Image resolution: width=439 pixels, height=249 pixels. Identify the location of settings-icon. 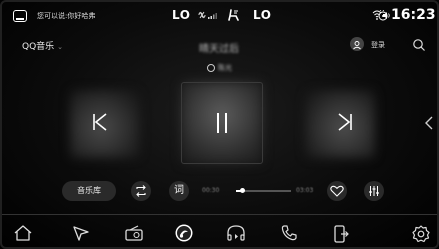
(421, 234).